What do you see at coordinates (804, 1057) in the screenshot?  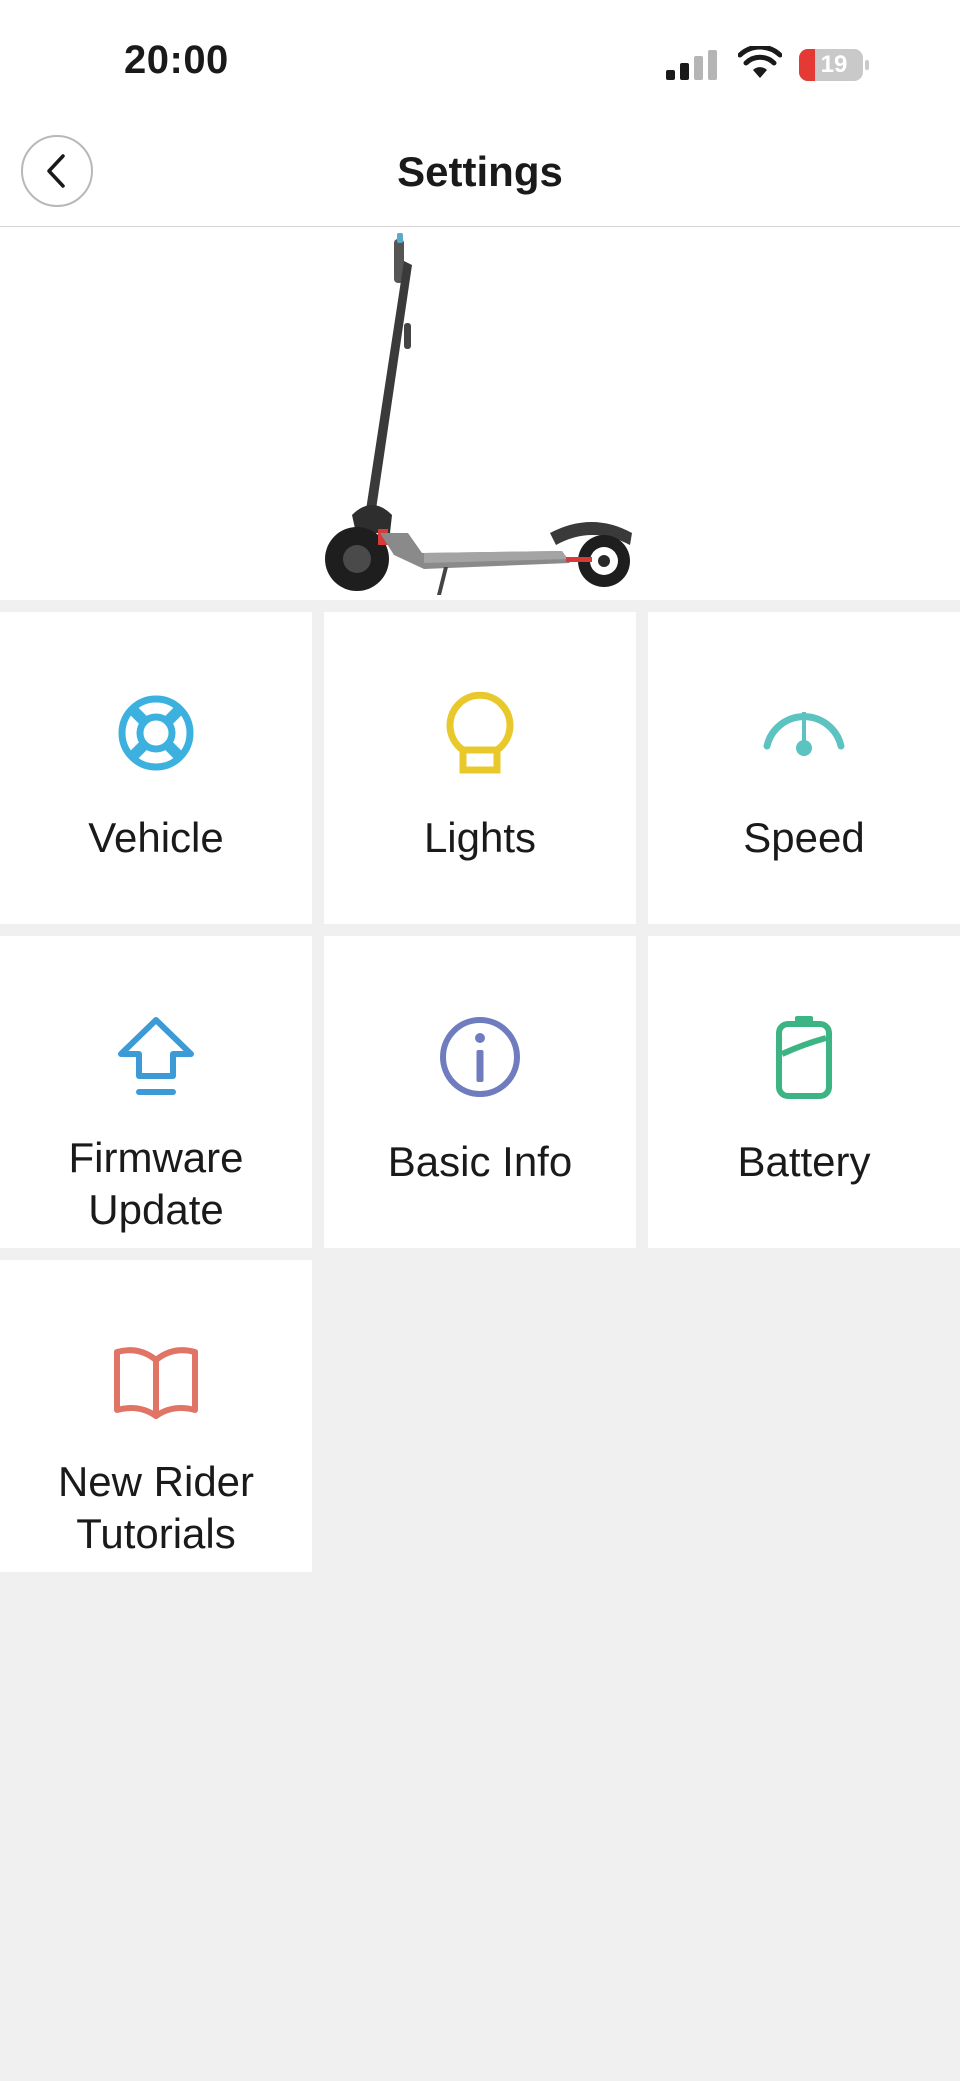 I see `battery-icon` at bounding box center [804, 1057].